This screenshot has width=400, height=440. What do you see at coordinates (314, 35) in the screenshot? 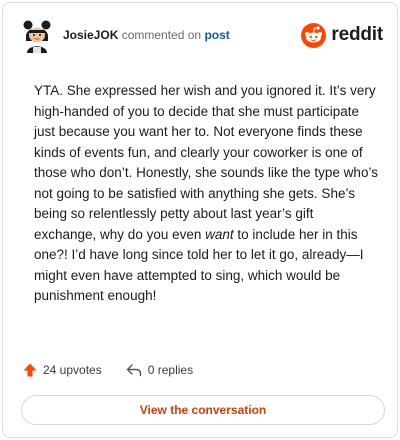
I see `reddit-logo-icon` at bounding box center [314, 35].